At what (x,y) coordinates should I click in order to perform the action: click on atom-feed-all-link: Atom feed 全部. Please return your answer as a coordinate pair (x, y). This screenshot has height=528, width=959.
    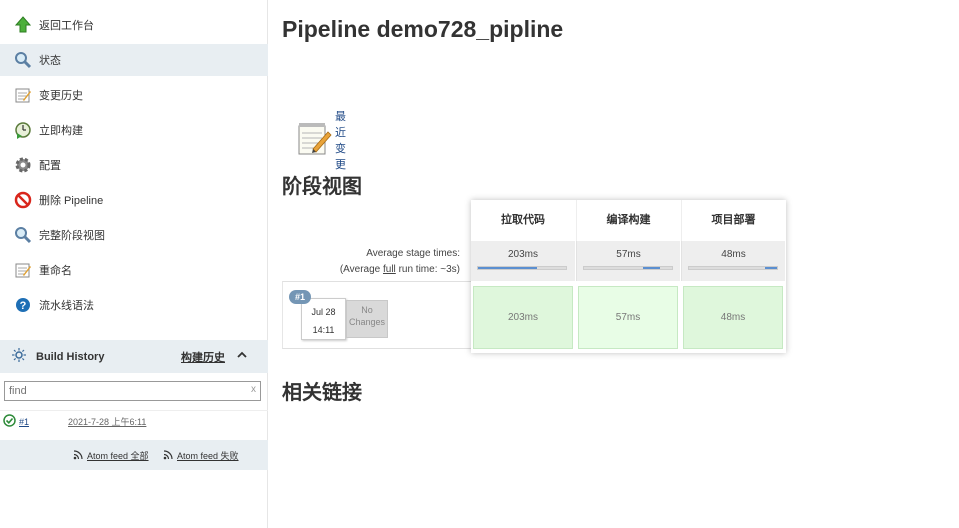
    Looking at the image, I should click on (111, 455).